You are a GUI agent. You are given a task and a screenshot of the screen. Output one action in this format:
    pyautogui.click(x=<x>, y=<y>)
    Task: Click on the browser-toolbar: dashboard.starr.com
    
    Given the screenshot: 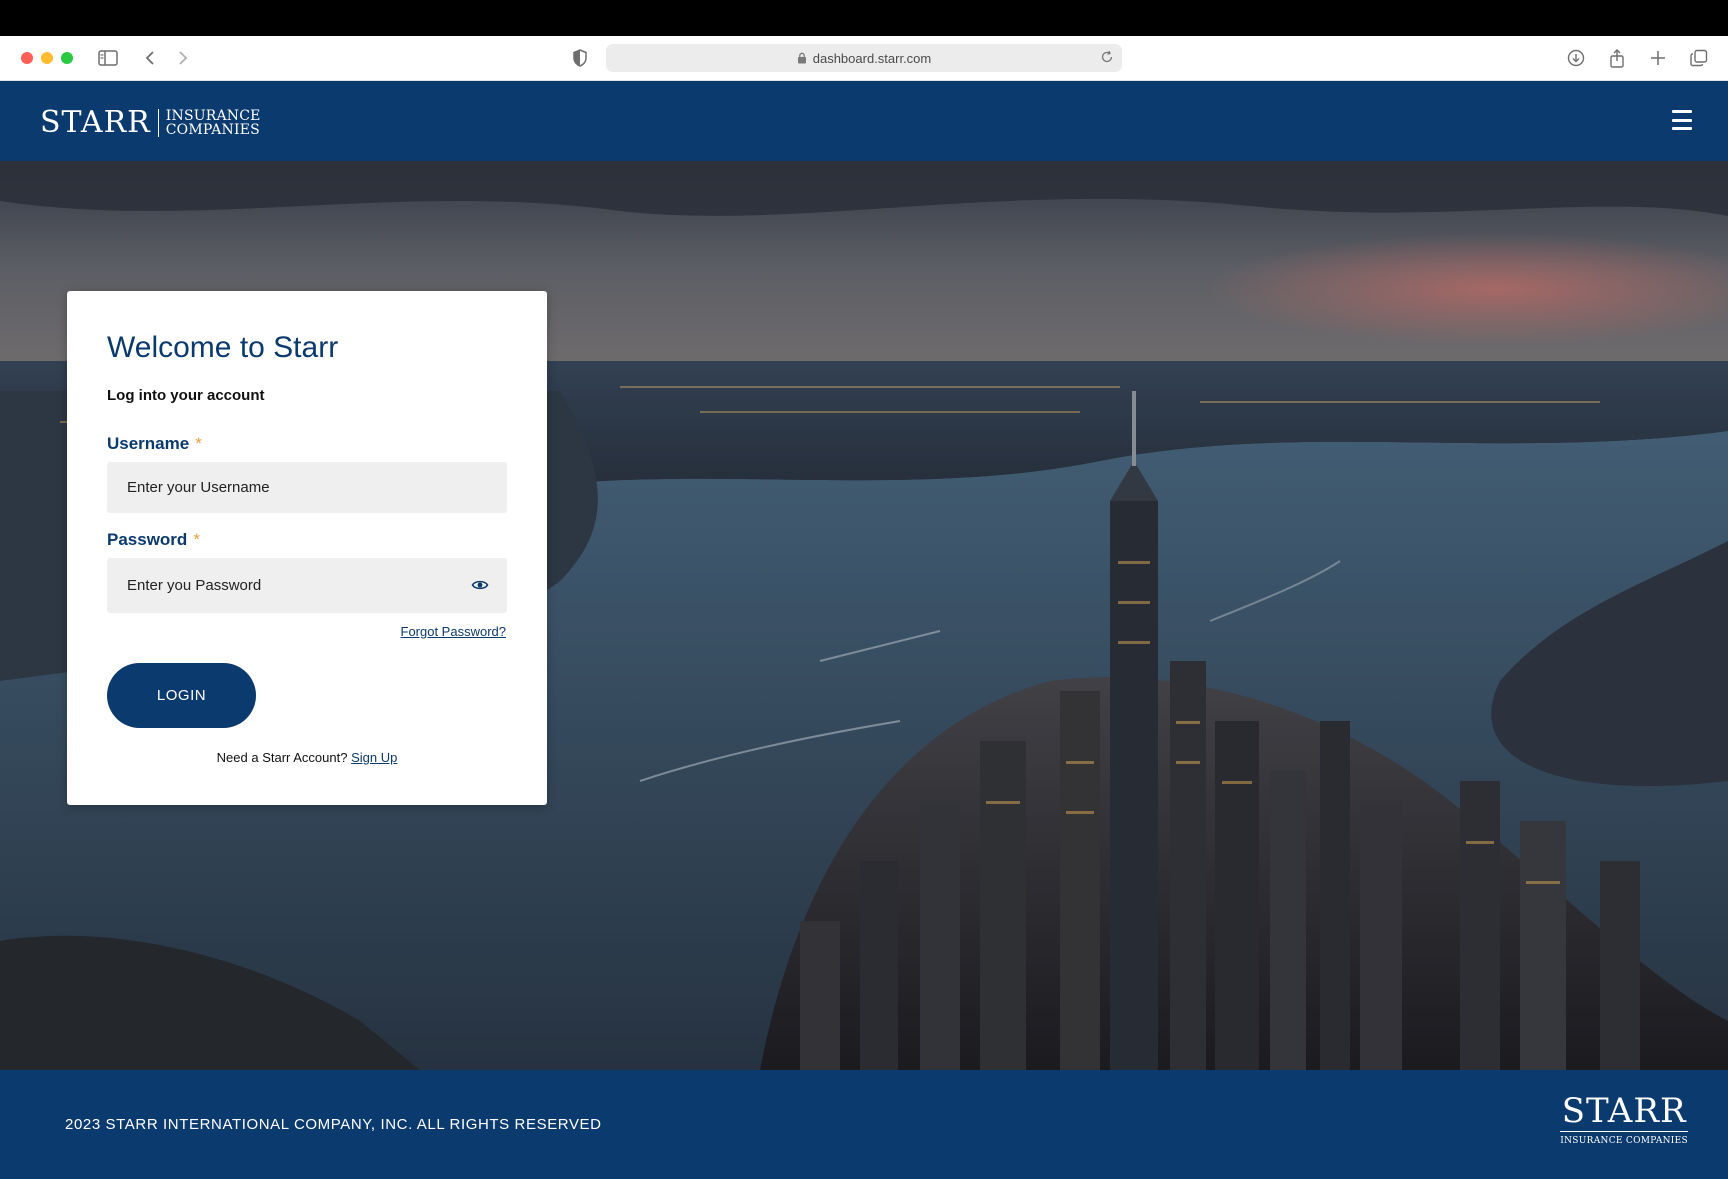 What is the action you would take?
    pyautogui.click(x=864, y=58)
    